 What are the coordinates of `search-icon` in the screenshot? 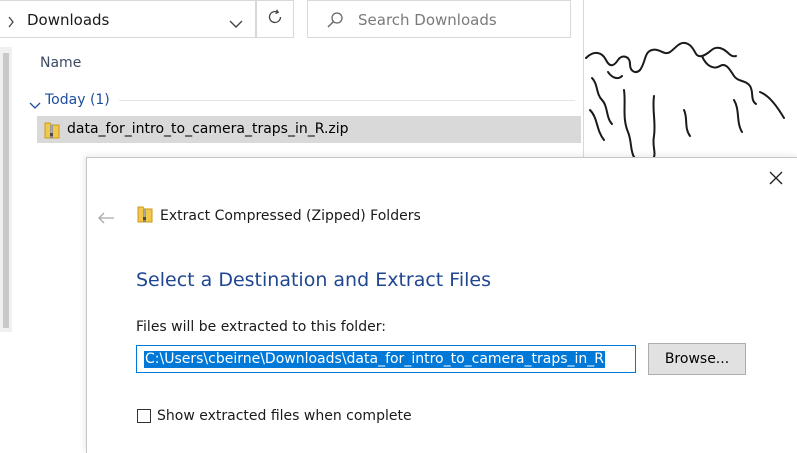 It's located at (335, 22).